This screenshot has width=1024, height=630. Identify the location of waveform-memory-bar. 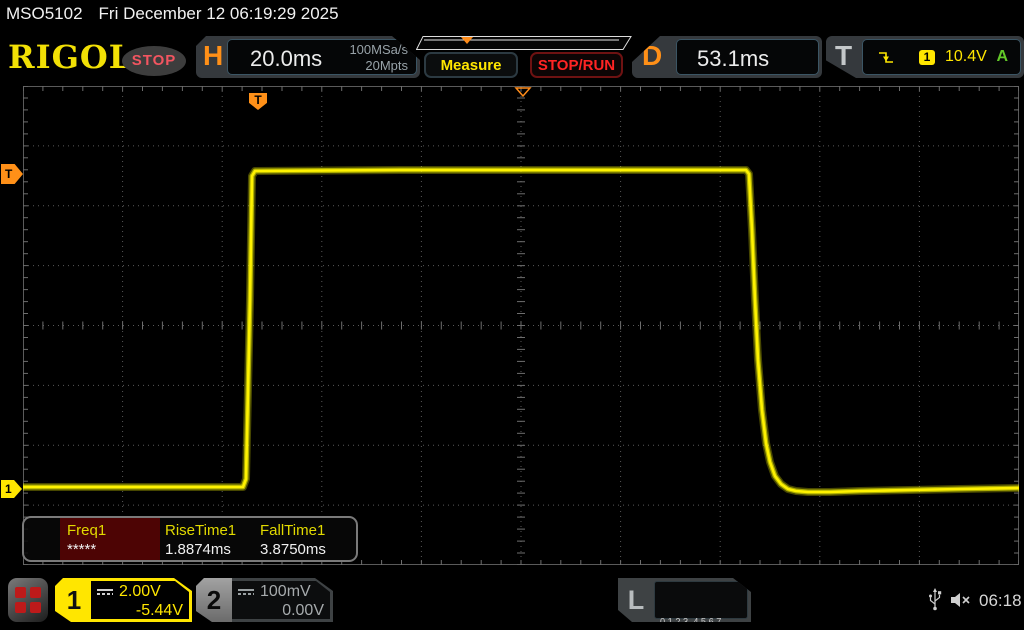
(523, 43).